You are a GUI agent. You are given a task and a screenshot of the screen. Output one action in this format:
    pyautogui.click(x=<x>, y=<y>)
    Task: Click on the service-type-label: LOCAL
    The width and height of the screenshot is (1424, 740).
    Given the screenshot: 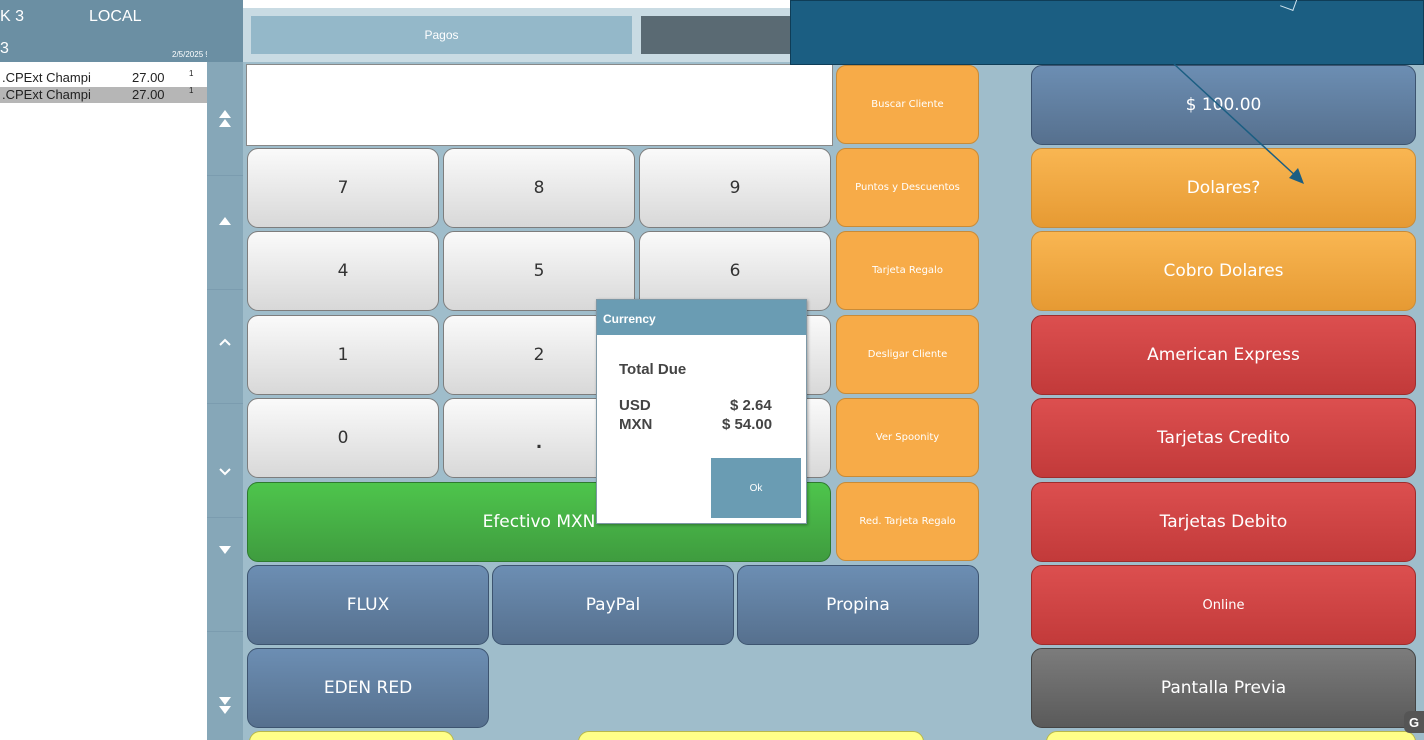 What is the action you would take?
    pyautogui.click(x=115, y=16)
    